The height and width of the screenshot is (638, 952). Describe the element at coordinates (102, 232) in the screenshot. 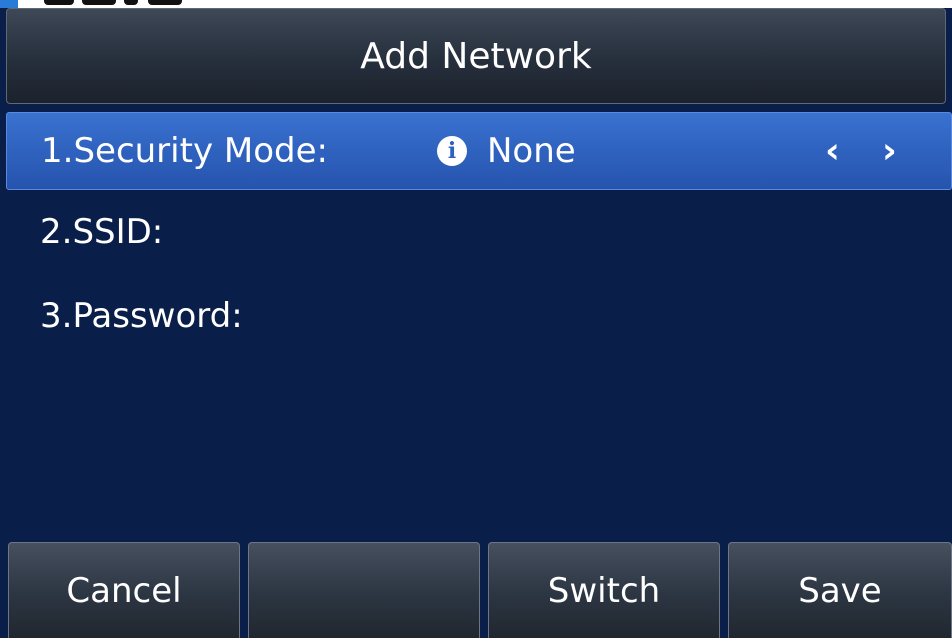

I see `item-label: 2.SSID:` at that location.